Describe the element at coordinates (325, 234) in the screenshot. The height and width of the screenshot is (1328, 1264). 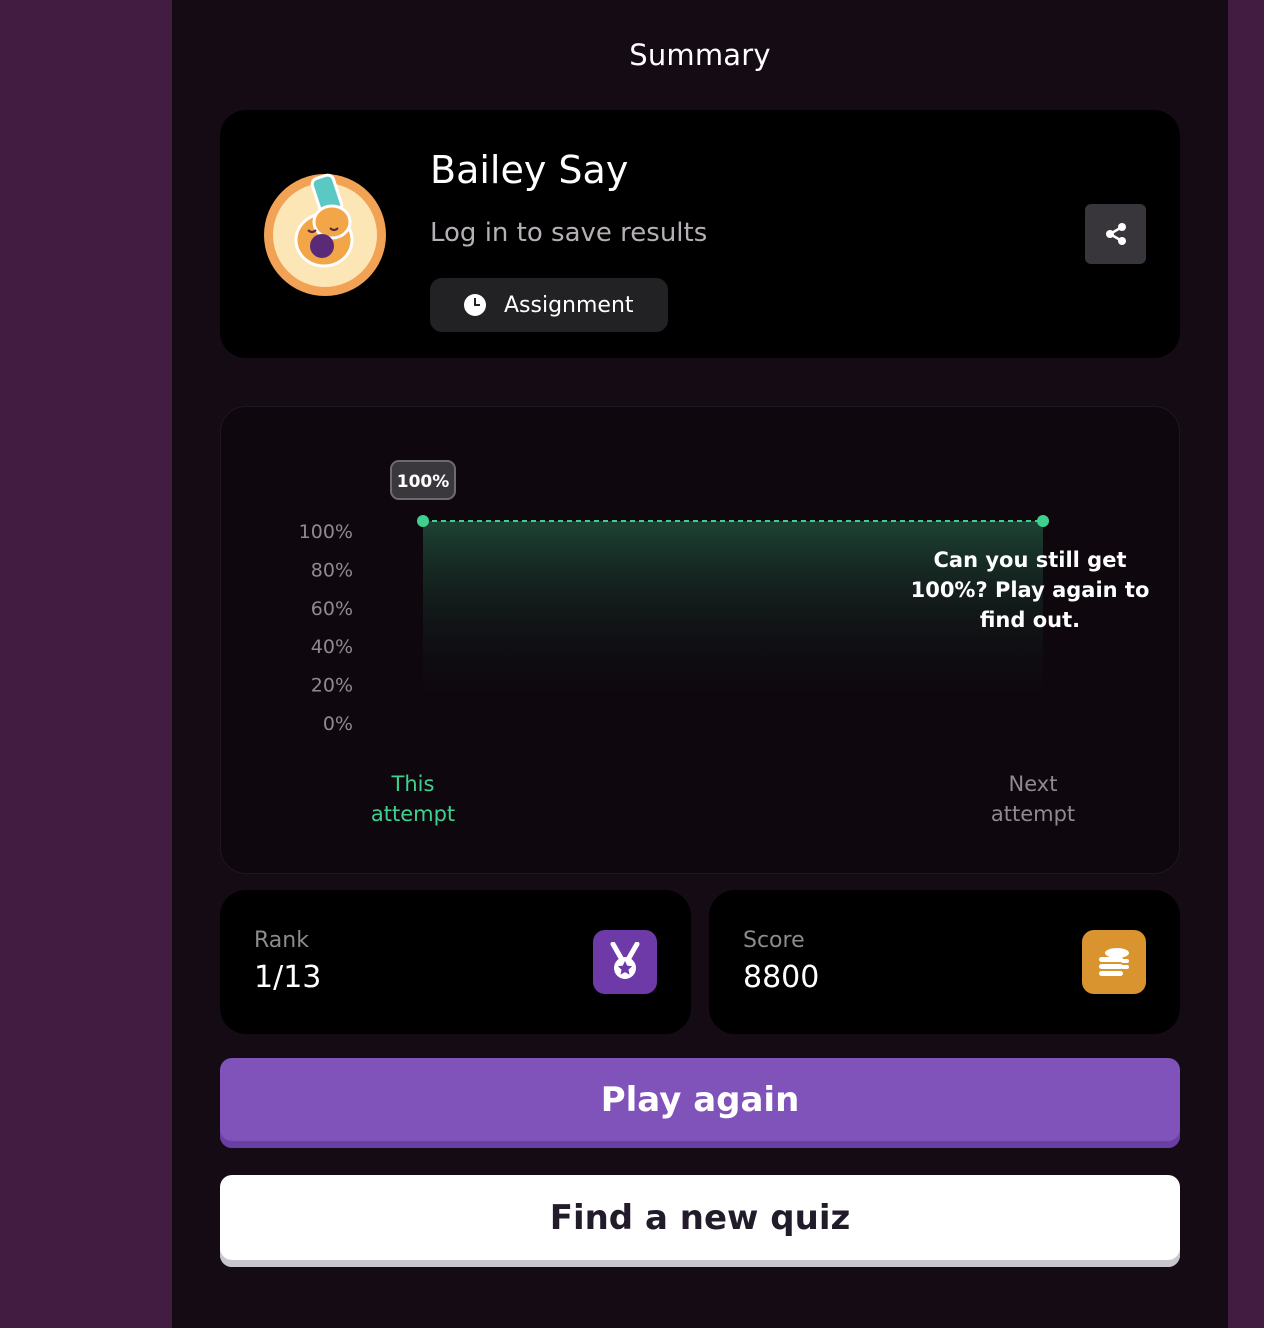
I see `guitar-avatar-icon` at that location.